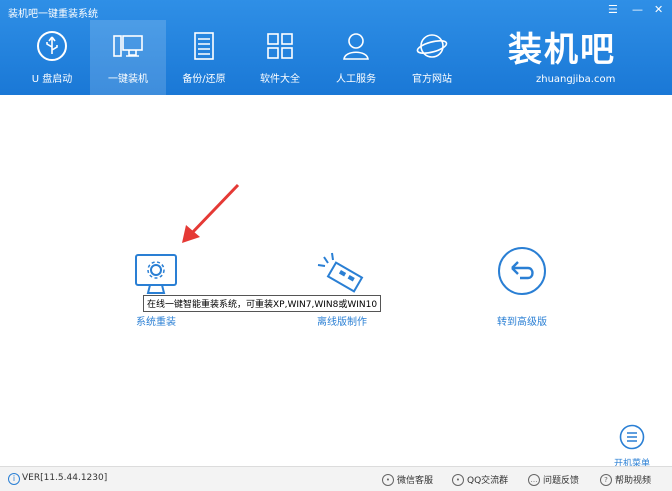  I want to click on info-icon: i, so click(14, 479).